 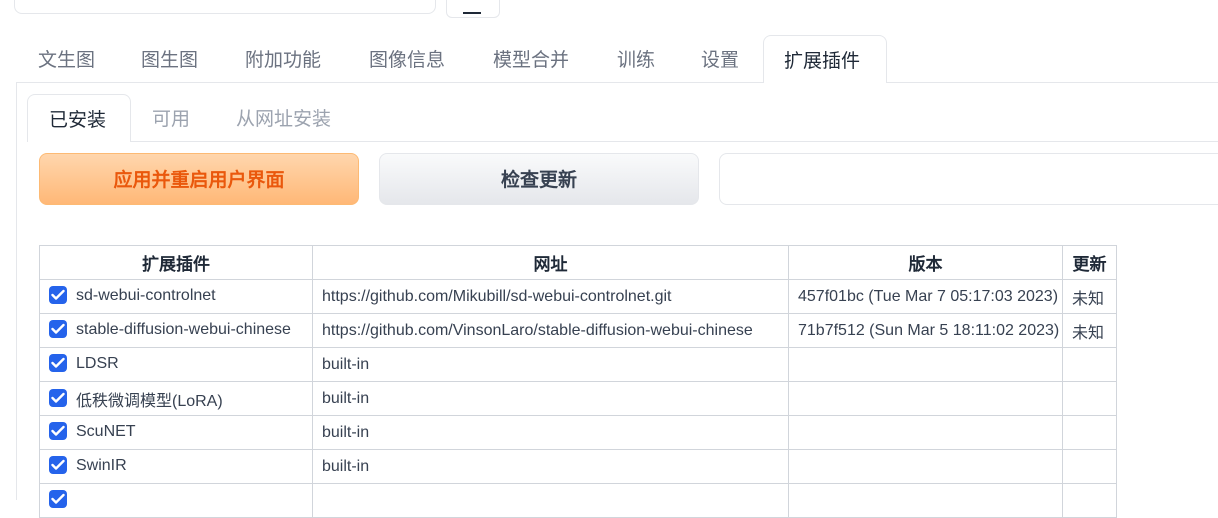 I want to click on top-icon-button, so click(x=473, y=9).